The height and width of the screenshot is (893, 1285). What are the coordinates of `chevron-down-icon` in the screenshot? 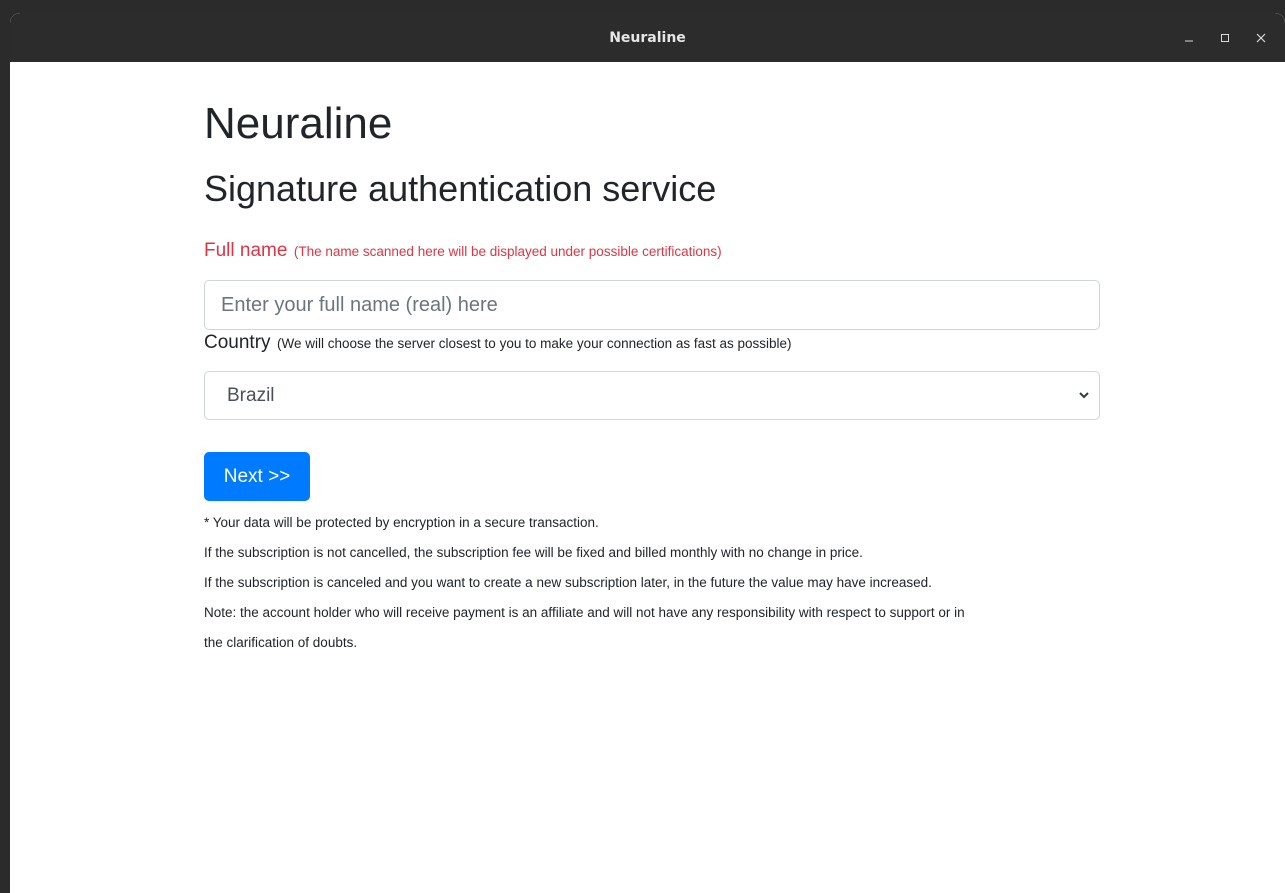 It's located at (1084, 395).